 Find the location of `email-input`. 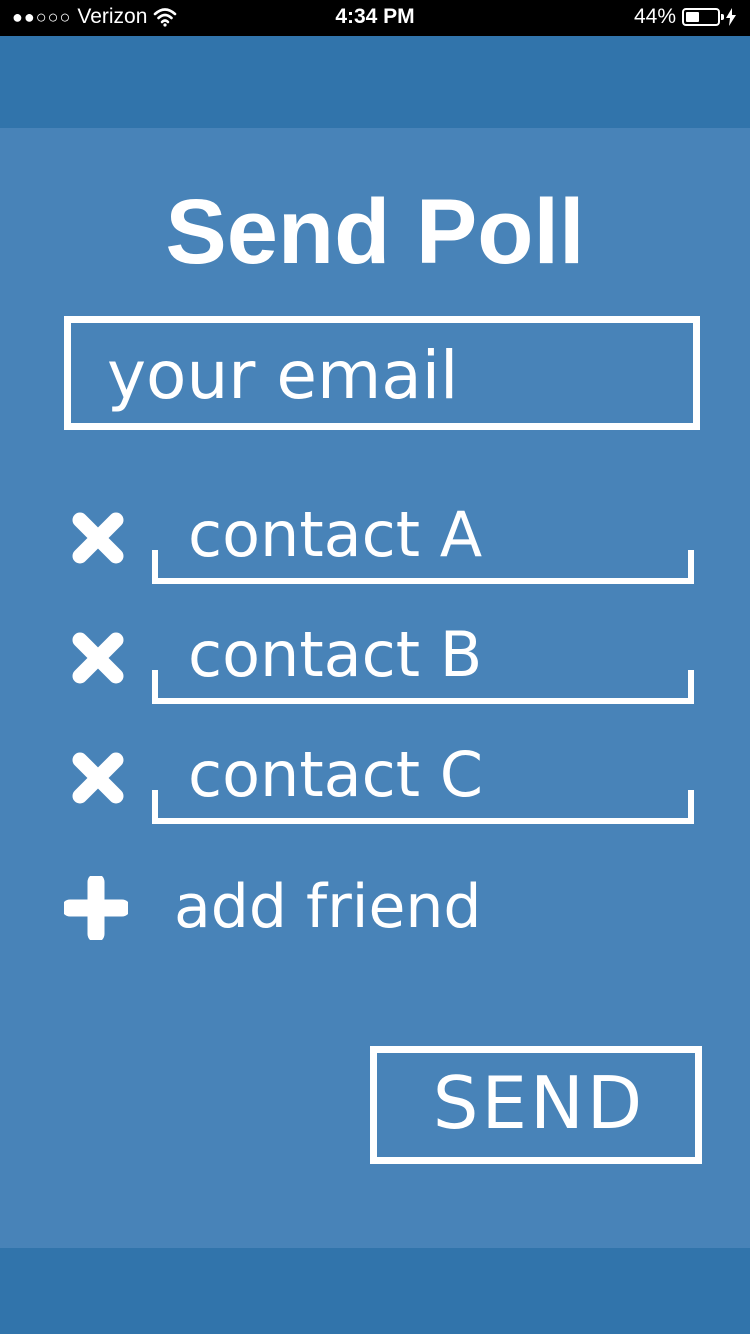

email-input is located at coordinates (387, 375).